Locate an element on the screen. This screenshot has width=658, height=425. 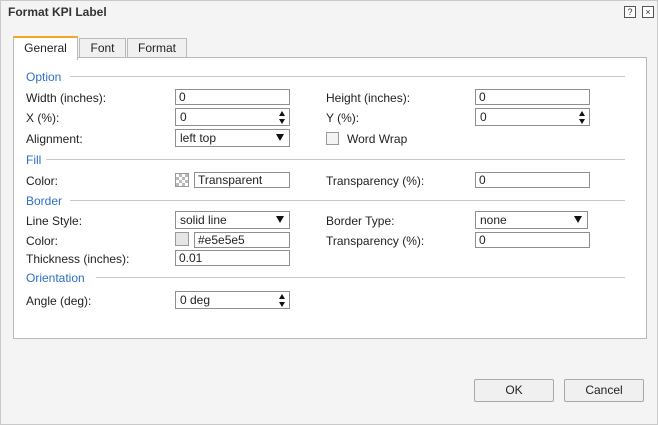
angle-label: Angle (deg): is located at coordinates (59, 301).